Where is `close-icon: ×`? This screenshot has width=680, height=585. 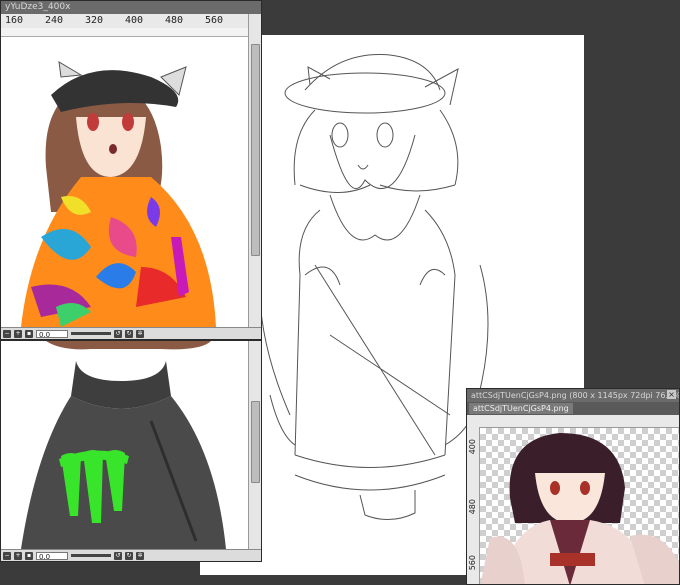 close-icon: × is located at coordinates (671, 394).